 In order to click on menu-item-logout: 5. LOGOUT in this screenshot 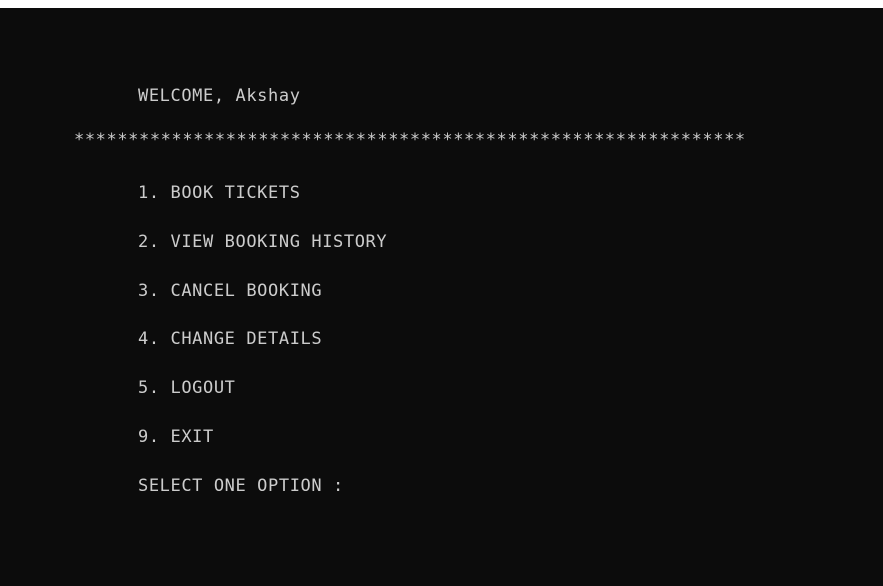, I will do `click(187, 388)`.